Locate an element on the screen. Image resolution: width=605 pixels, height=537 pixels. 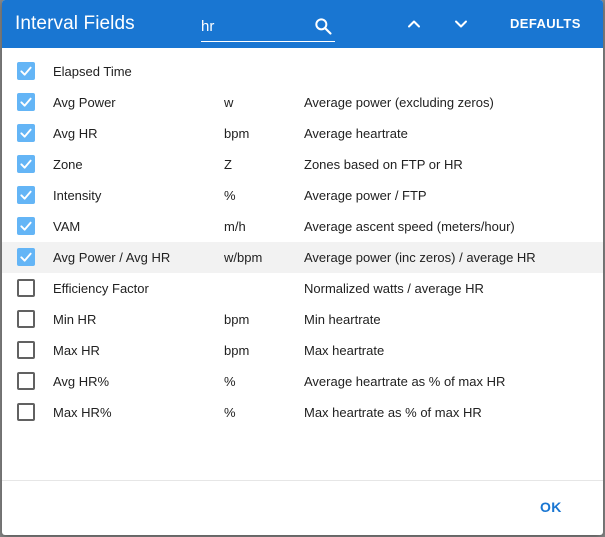
search-box is located at coordinates (268, 28).